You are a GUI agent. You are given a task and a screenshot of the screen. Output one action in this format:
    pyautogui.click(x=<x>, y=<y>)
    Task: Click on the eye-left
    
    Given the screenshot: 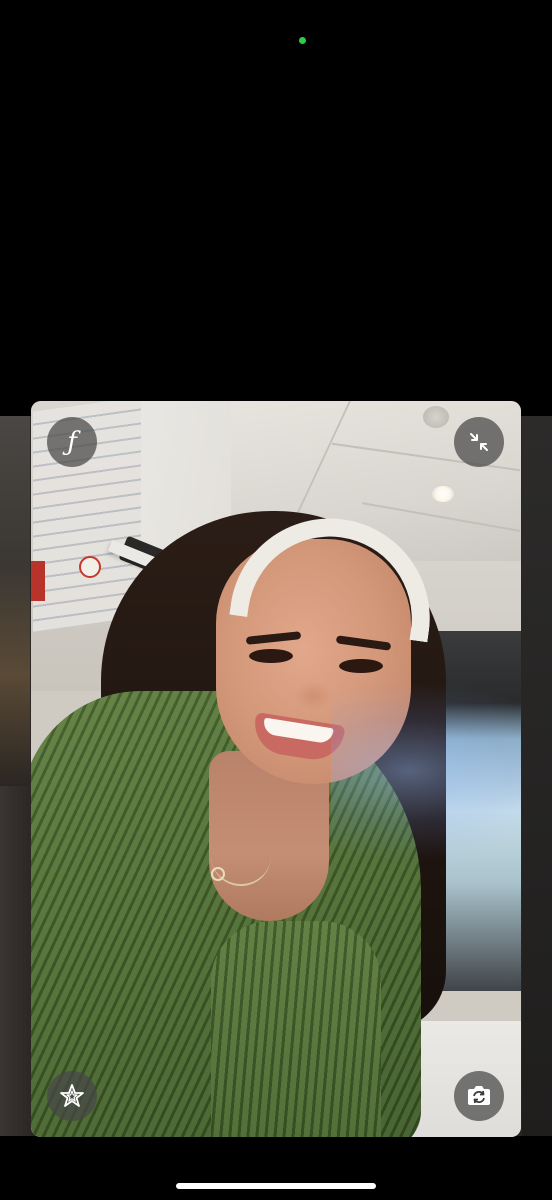 What is the action you would take?
    pyautogui.click(x=271, y=656)
    